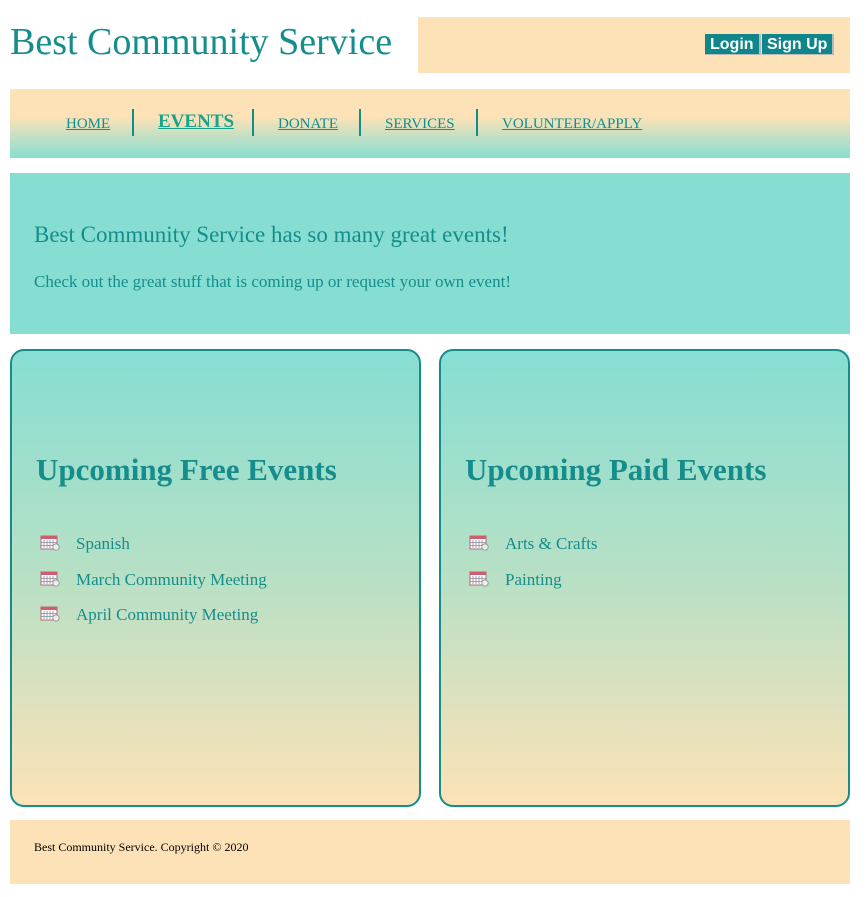  Describe the element at coordinates (420, 124) in the screenshot. I see `nav-services: SERVICES` at that location.